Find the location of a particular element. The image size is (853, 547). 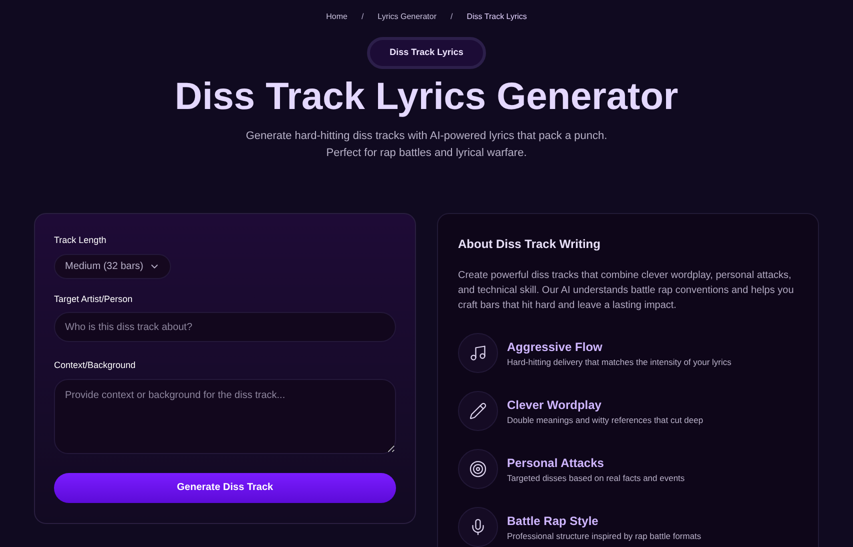

microphone-icon is located at coordinates (478, 527).